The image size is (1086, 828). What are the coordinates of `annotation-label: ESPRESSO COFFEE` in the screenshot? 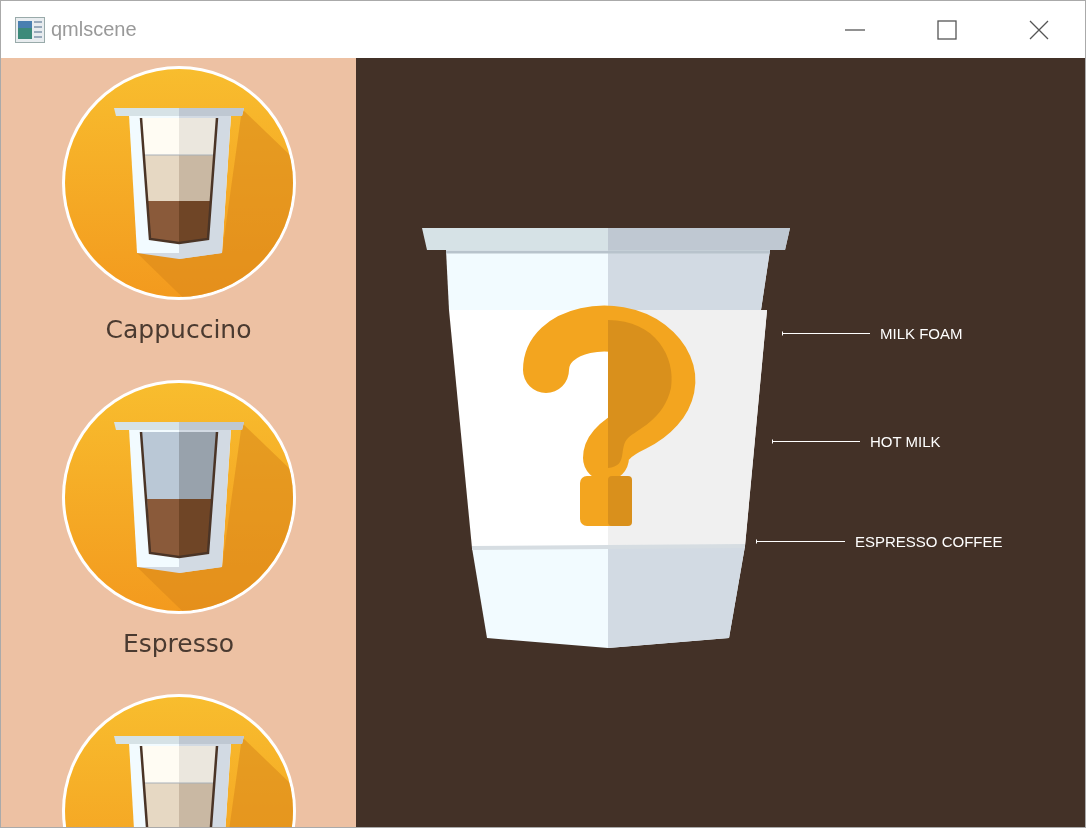 It's located at (929, 541).